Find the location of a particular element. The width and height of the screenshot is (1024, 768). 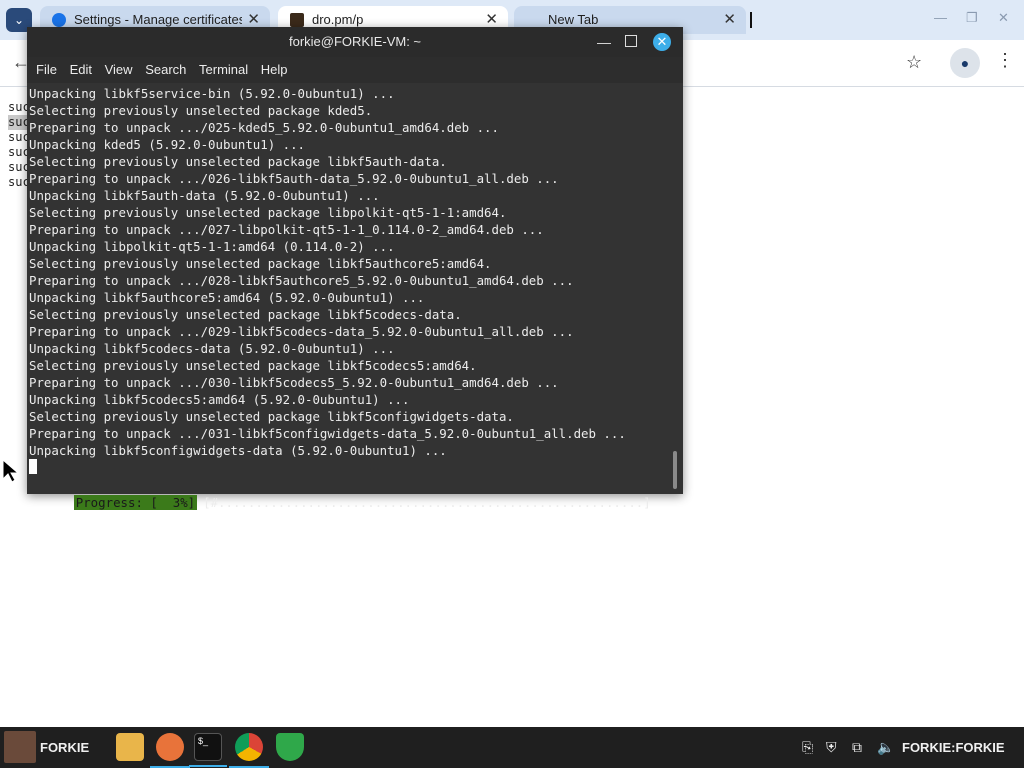

user-avatar is located at coordinates (20, 747).